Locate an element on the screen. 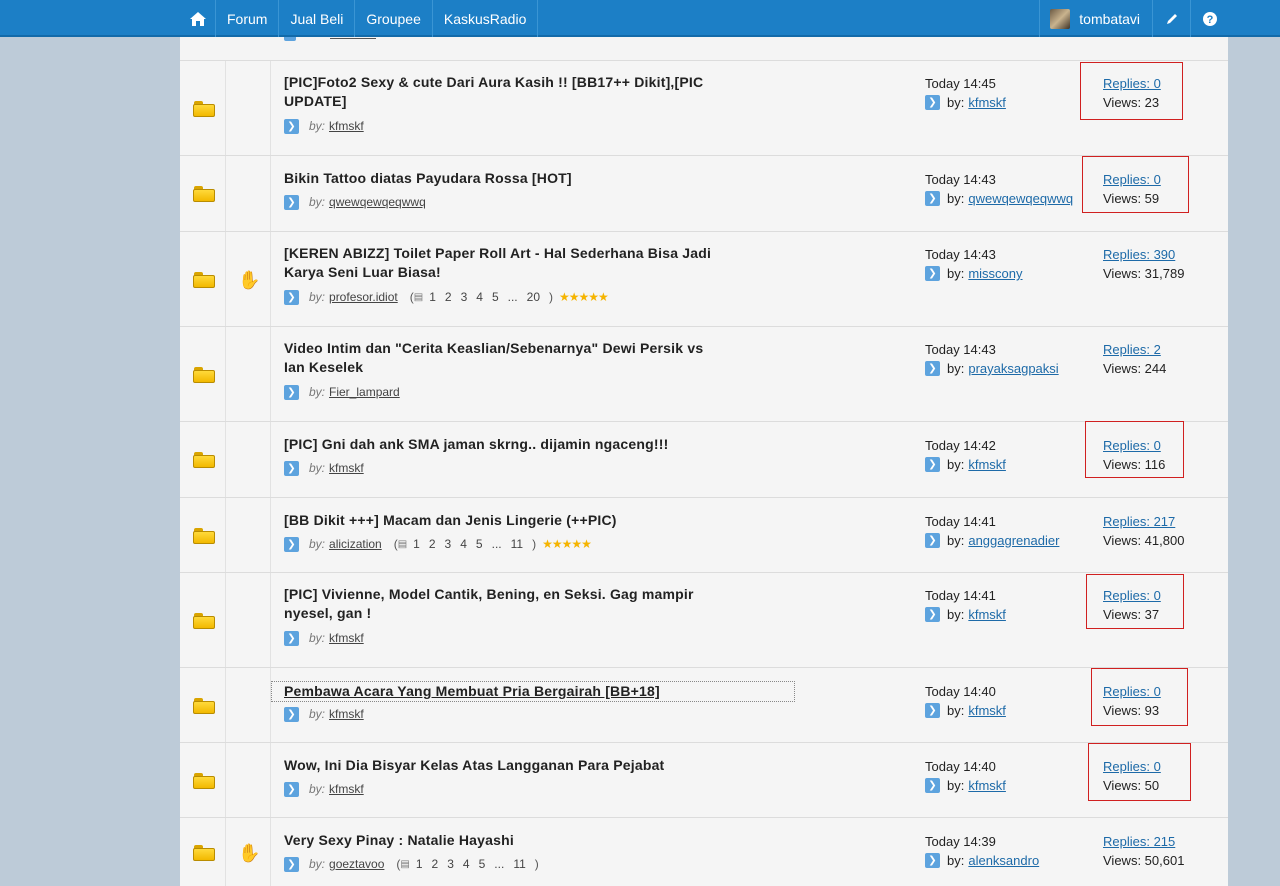  last-poster-link: prayaksagpaksi is located at coordinates (1013, 368).